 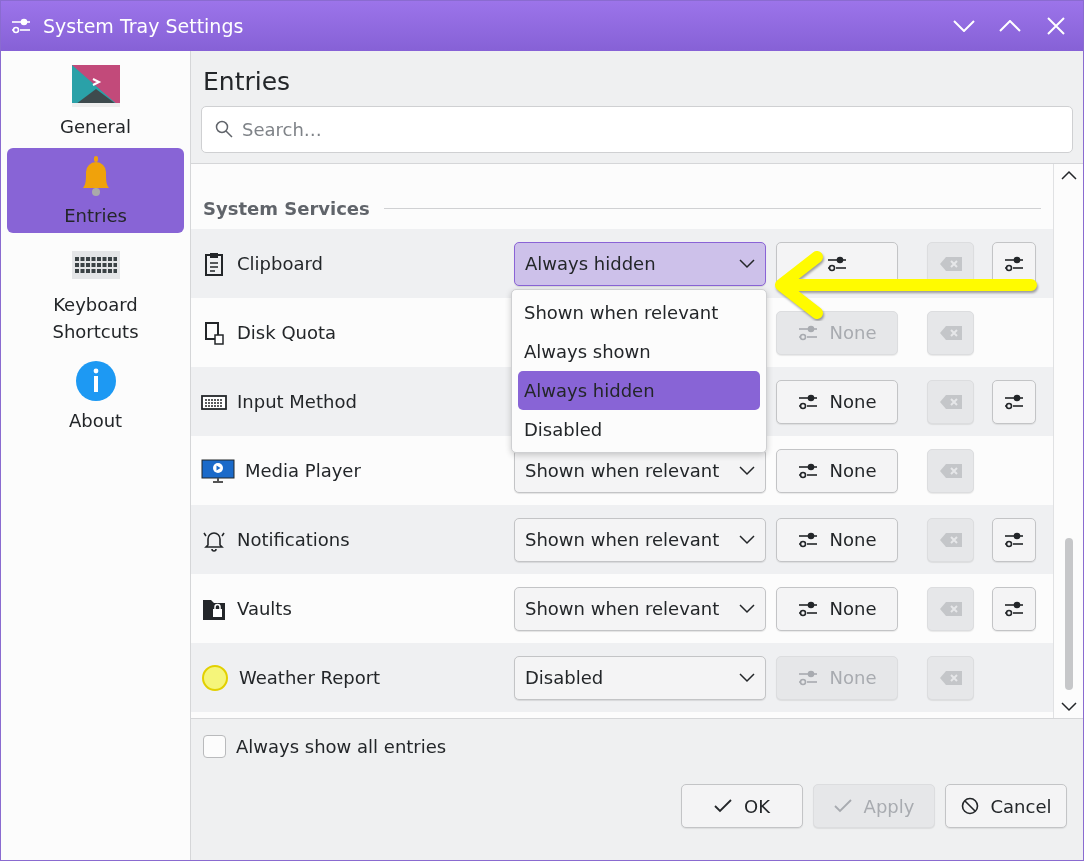 What do you see at coordinates (297, 401) in the screenshot?
I see `entry-name: Input Method` at bounding box center [297, 401].